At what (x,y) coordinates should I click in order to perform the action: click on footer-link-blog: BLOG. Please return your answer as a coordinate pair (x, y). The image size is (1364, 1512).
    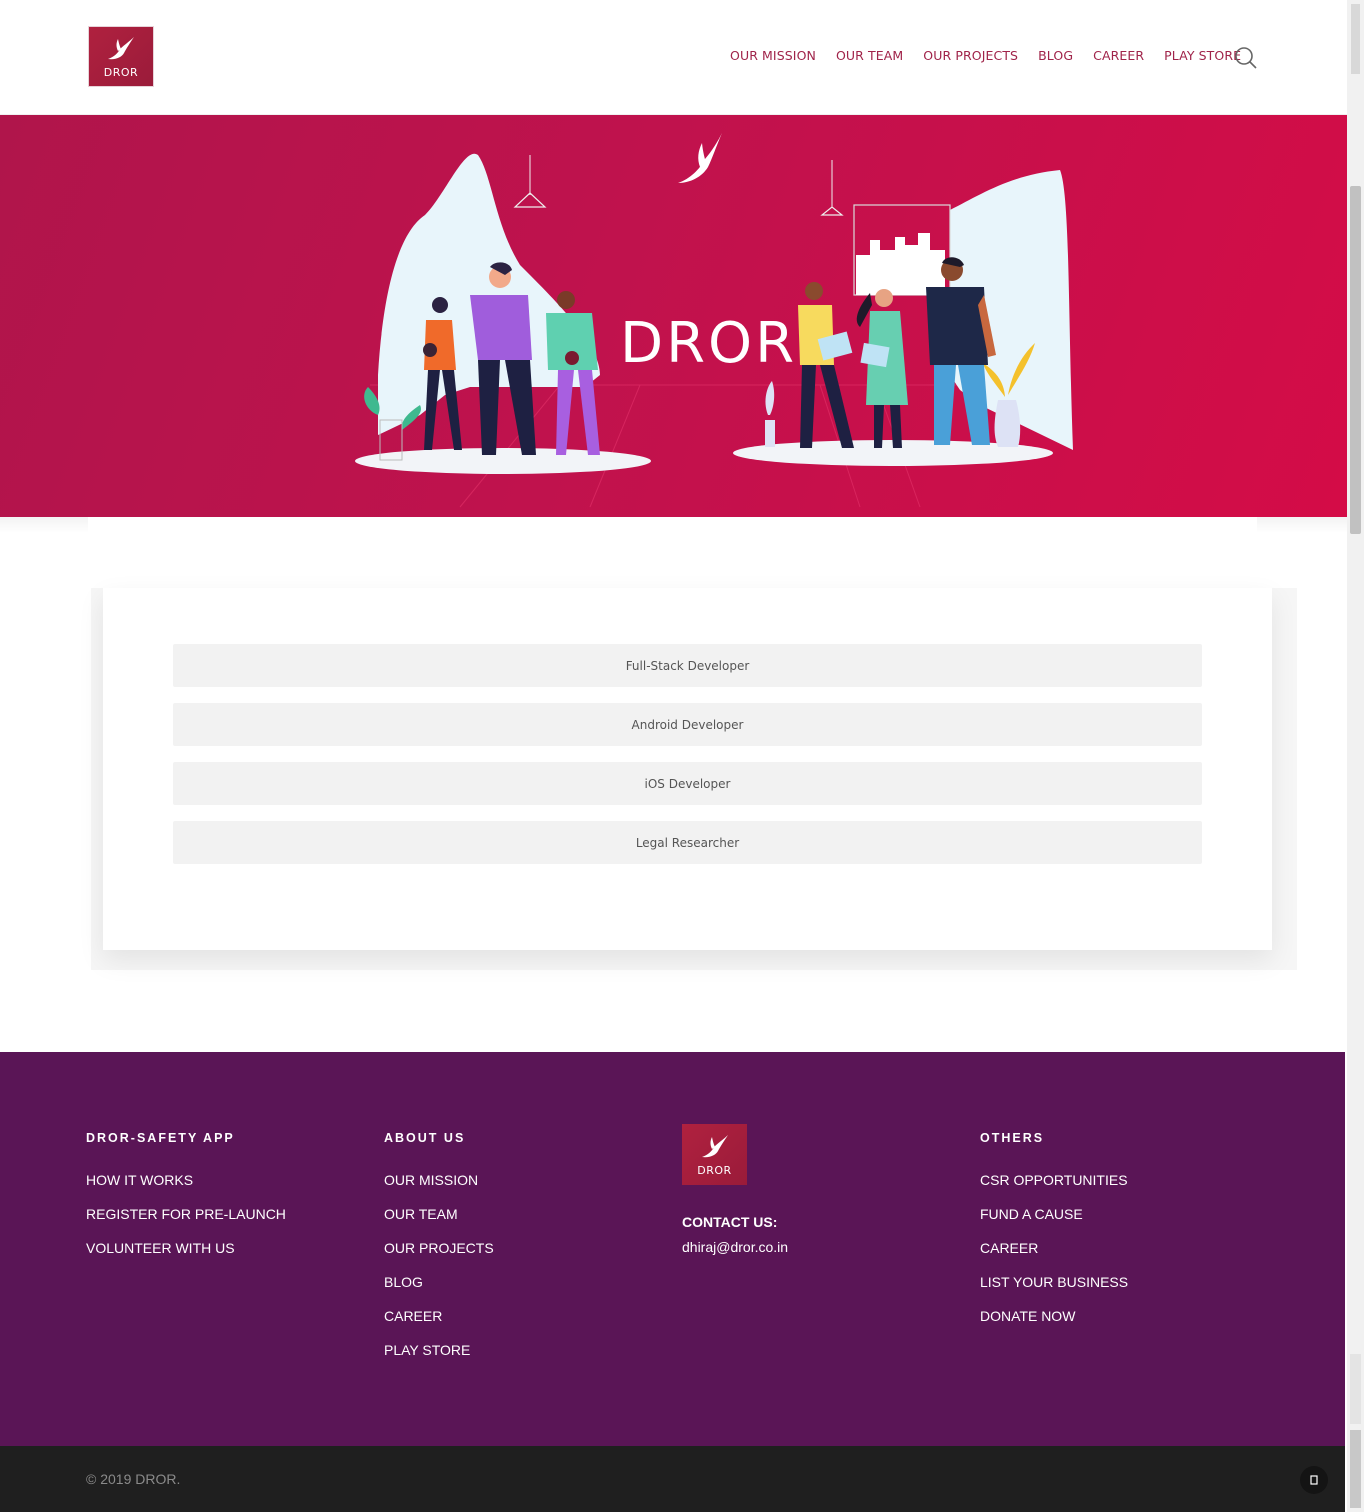
    Looking at the image, I should click on (439, 1290).